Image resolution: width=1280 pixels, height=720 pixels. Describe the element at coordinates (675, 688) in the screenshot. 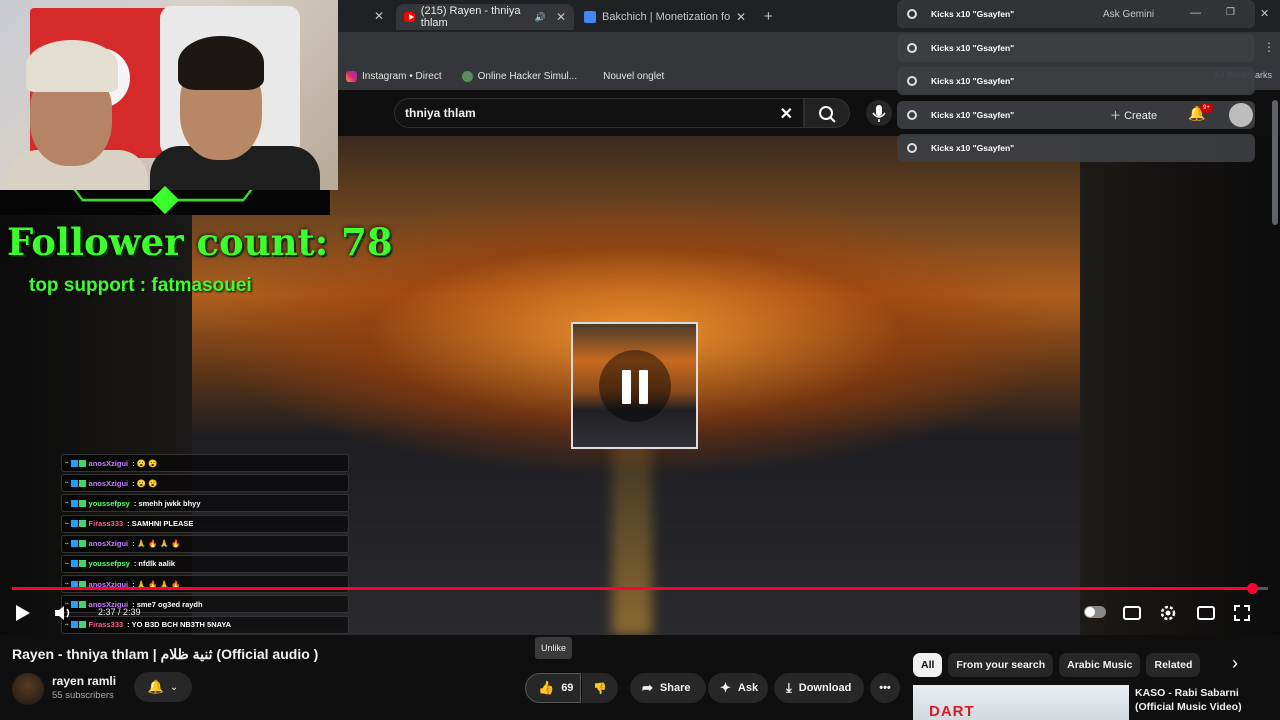

I see `share-label: Share` at that location.